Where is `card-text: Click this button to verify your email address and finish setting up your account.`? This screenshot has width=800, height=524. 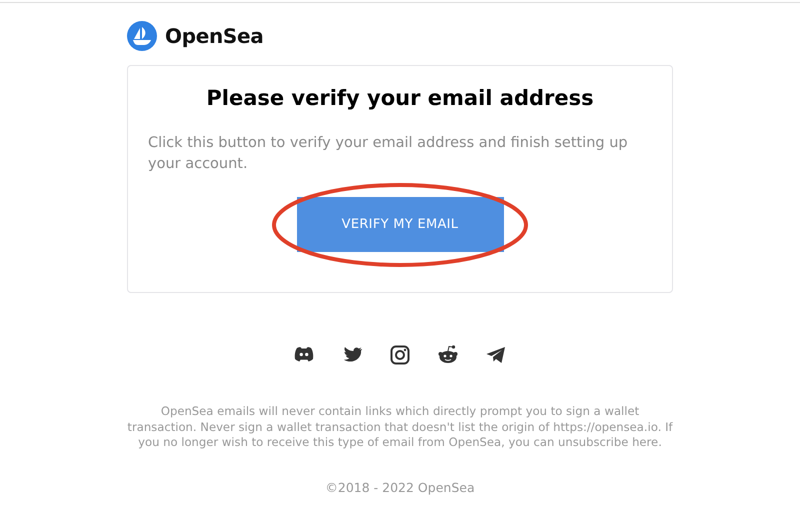
card-text: Click this button to verify your email address and finish setting up your account. is located at coordinates (388, 154).